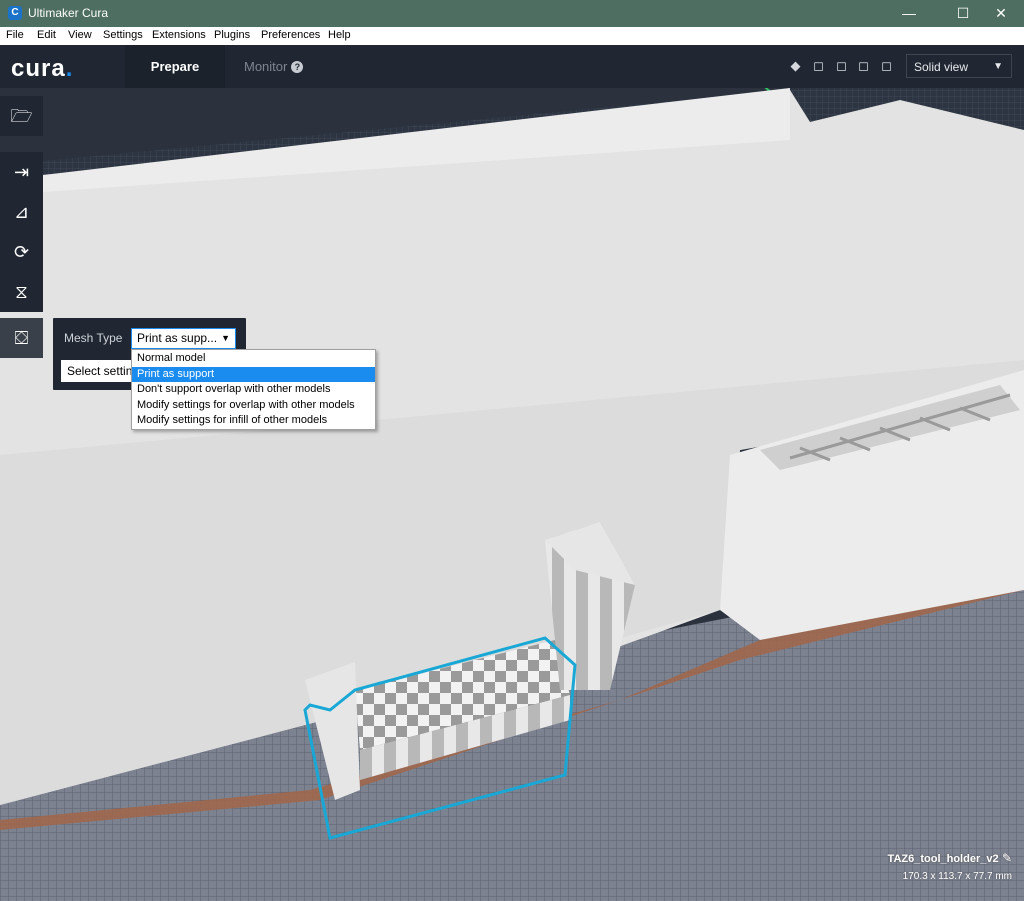 Image resolution: width=1024 pixels, height=901 pixels. Describe the element at coordinates (15, 13) in the screenshot. I see `cura-app-icon: C` at that location.